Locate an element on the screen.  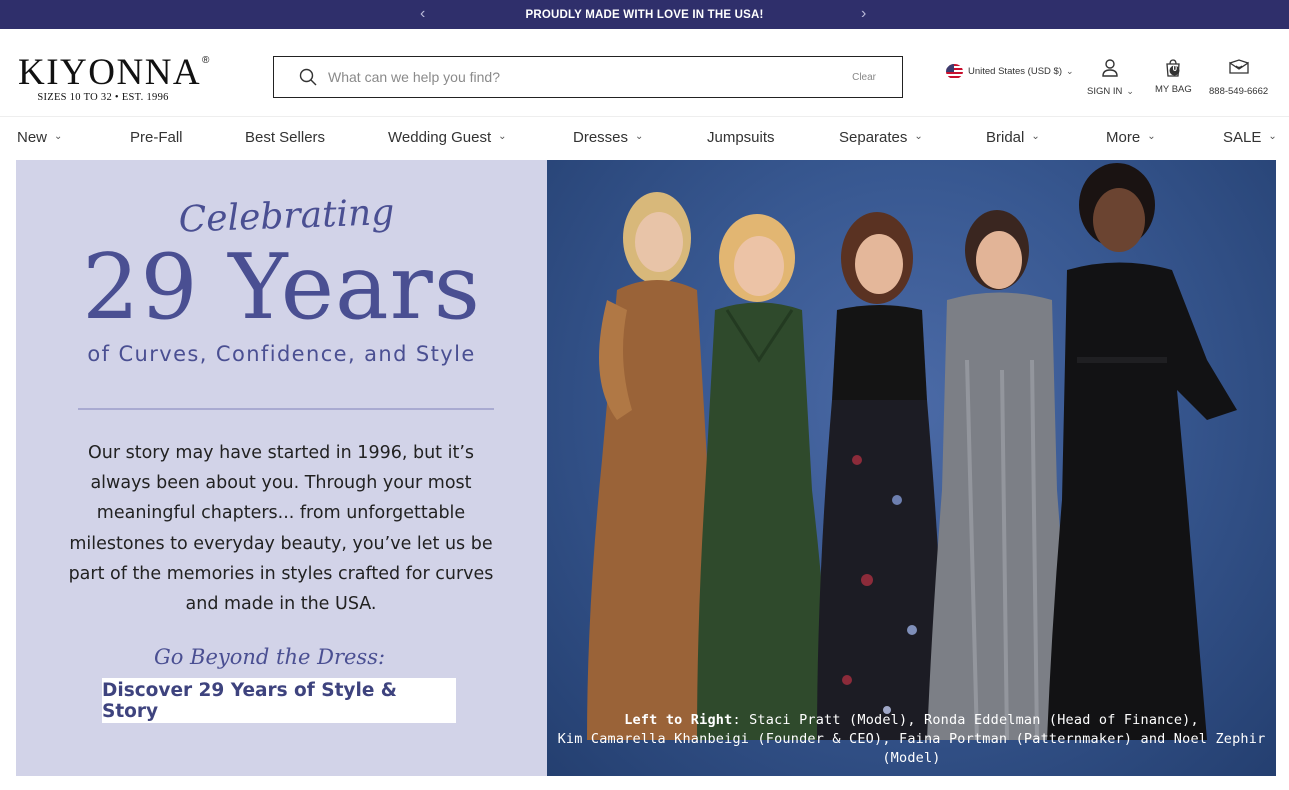
nav-item-separates: Separates ⌄ is located at coordinates (881, 137).